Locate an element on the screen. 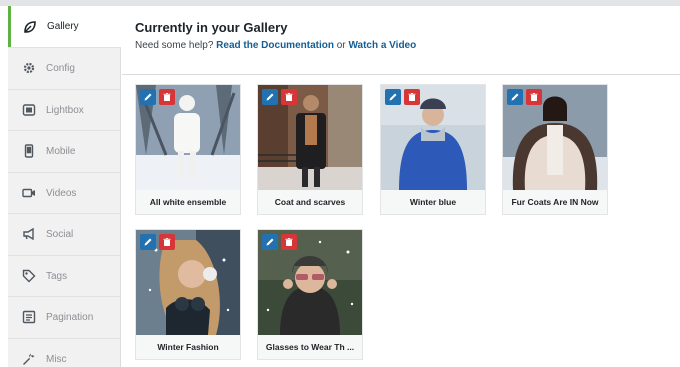  sidebar-item-label: Pagination is located at coordinates (70, 317).